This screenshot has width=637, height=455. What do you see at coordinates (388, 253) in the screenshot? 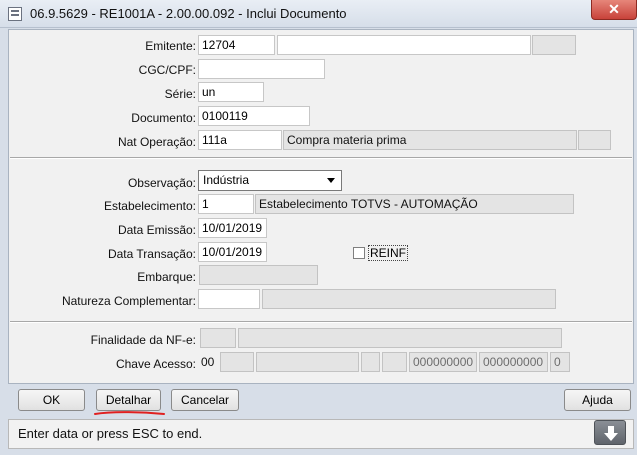
I see `reinf-label: REINF` at bounding box center [388, 253].